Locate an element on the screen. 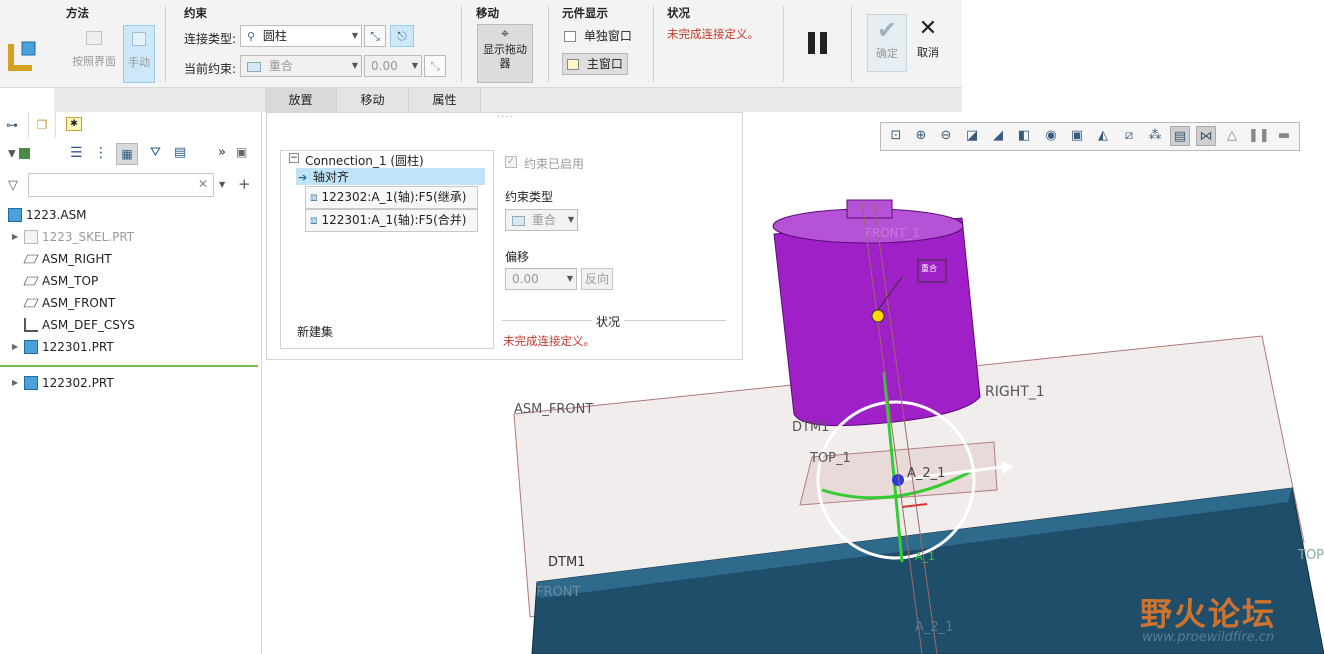 Image resolution: width=1324 pixels, height=654 pixels. ref-ui-button: 按照界面 is located at coordinates (94, 54).